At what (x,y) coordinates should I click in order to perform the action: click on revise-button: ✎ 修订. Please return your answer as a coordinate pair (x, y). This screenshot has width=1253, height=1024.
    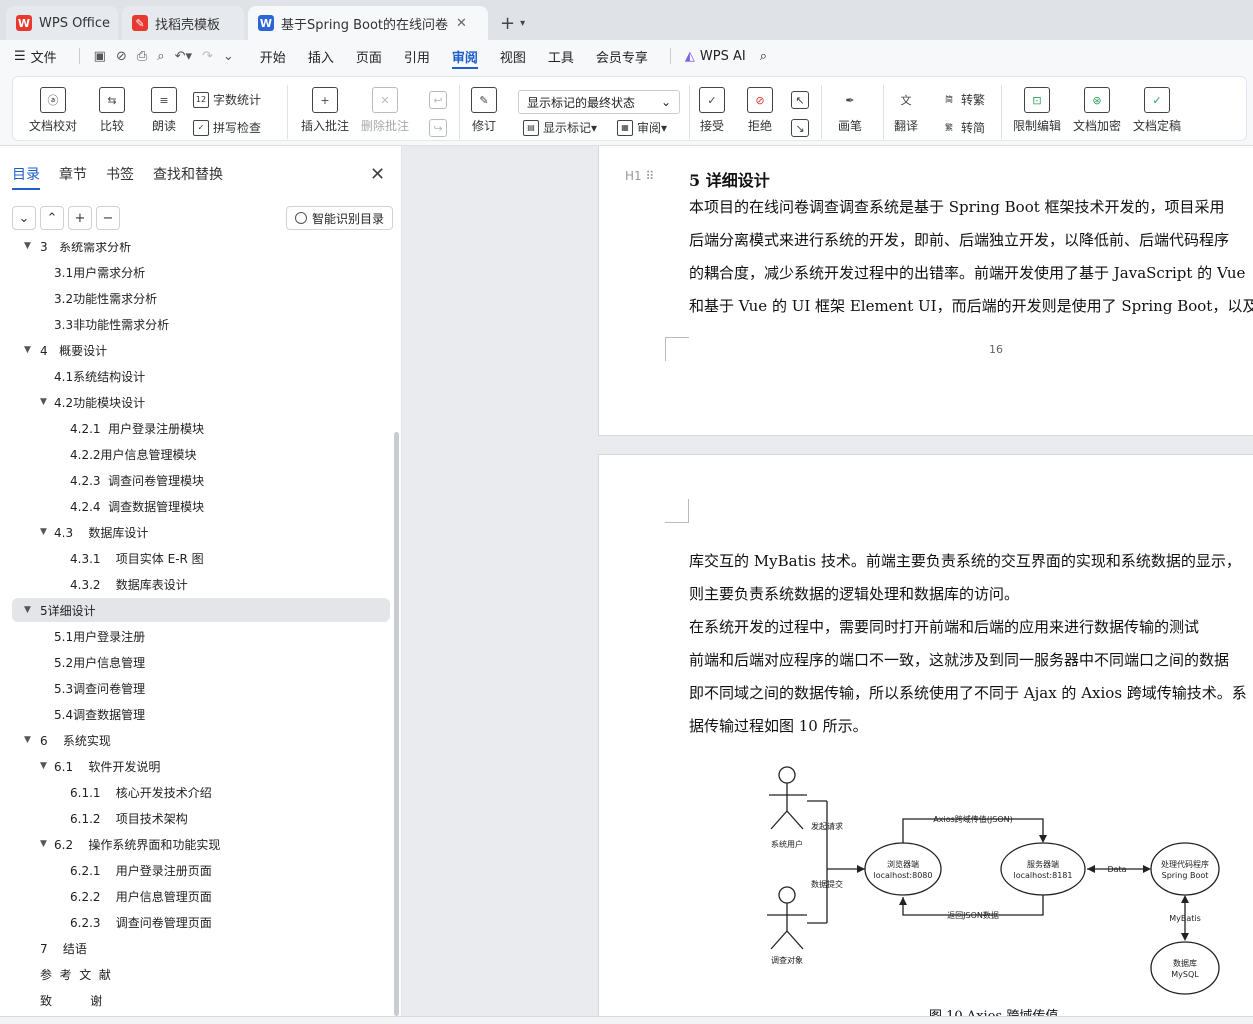
    Looking at the image, I should click on (484, 110).